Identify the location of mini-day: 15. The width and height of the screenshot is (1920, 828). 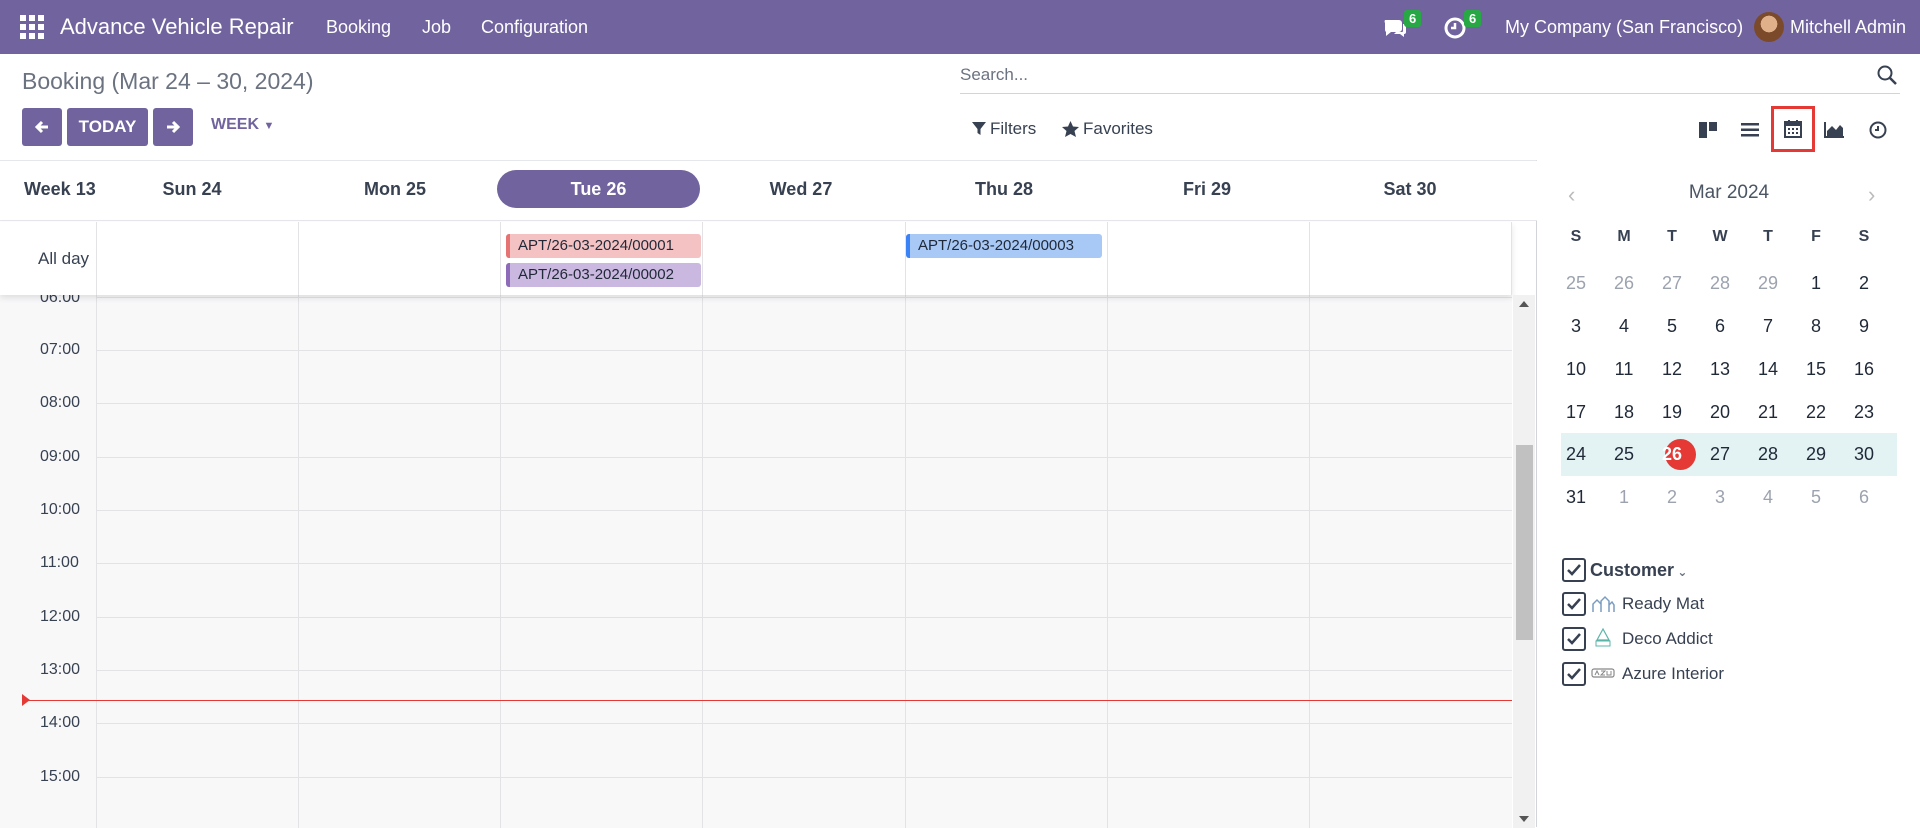
(1816, 369).